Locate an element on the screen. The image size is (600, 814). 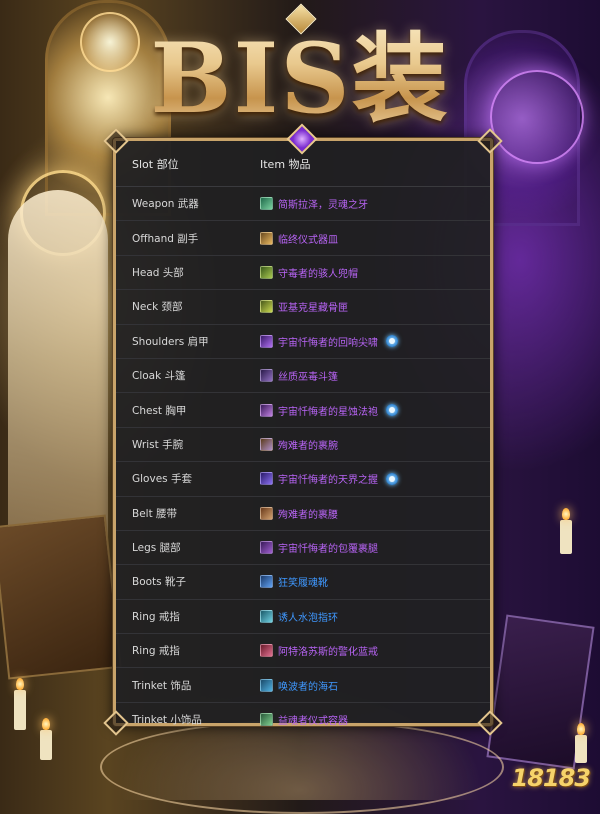
item-cell: 诱人水泡指环 is located at coordinates (375, 616).